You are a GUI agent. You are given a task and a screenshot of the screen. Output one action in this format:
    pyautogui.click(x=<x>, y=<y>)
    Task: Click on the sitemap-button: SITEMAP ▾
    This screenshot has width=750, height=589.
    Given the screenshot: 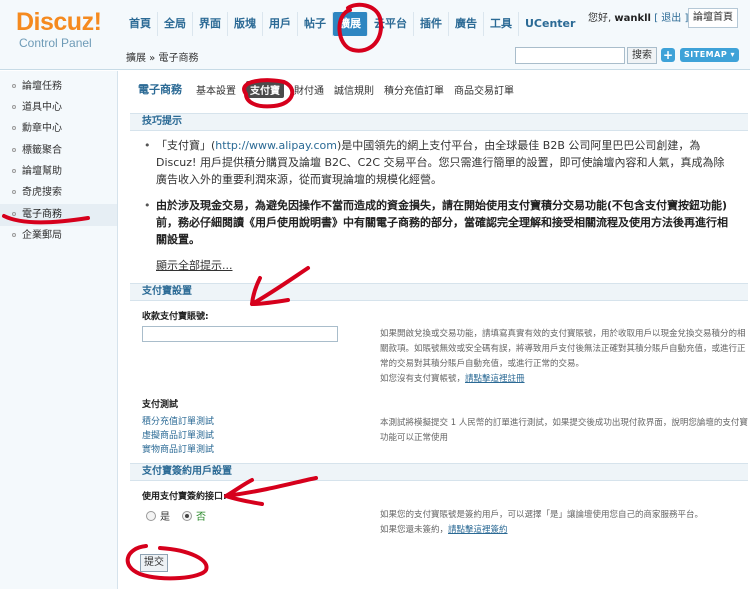 What is the action you would take?
    pyautogui.click(x=709, y=55)
    